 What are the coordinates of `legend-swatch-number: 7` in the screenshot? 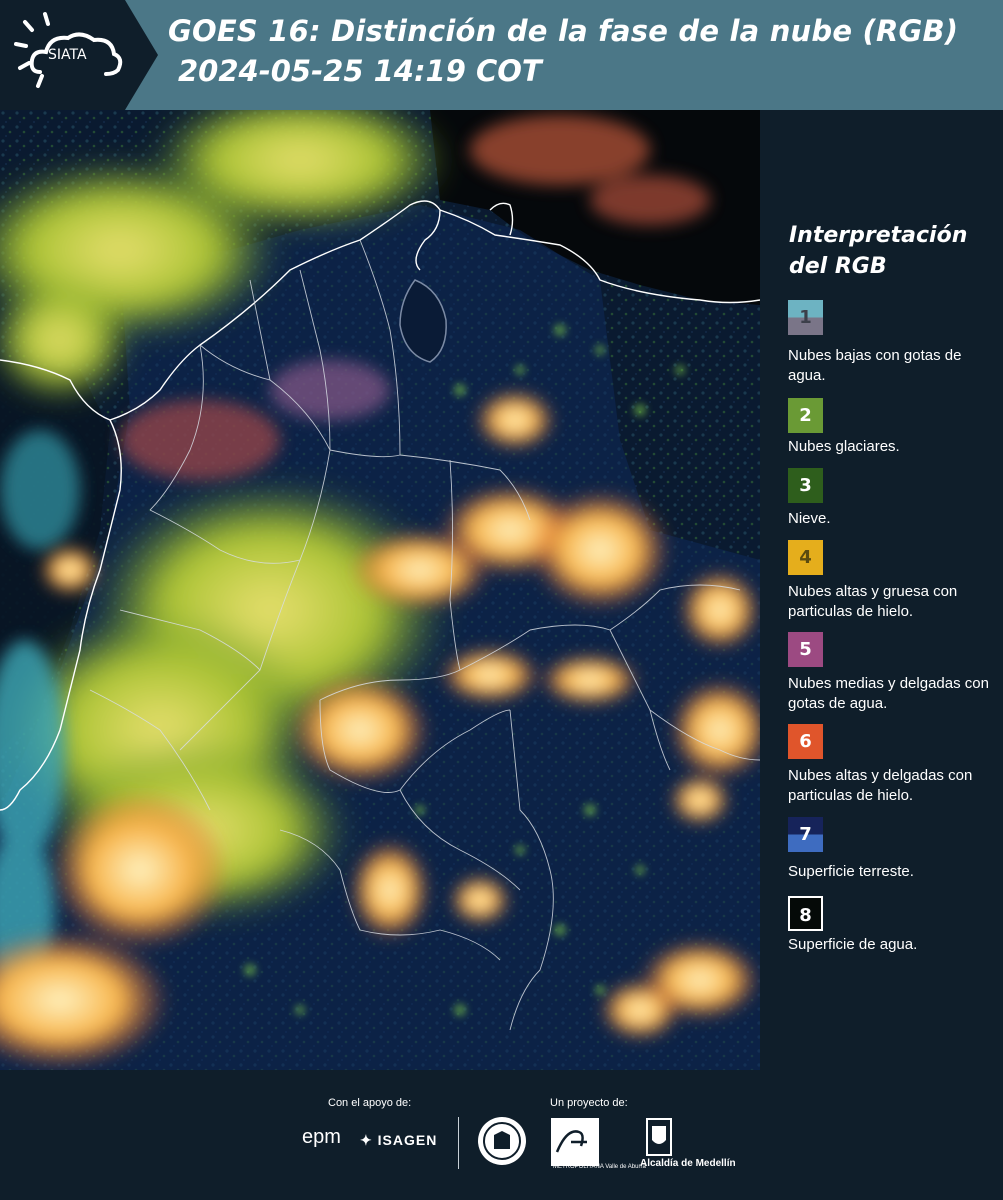 It's located at (805, 834).